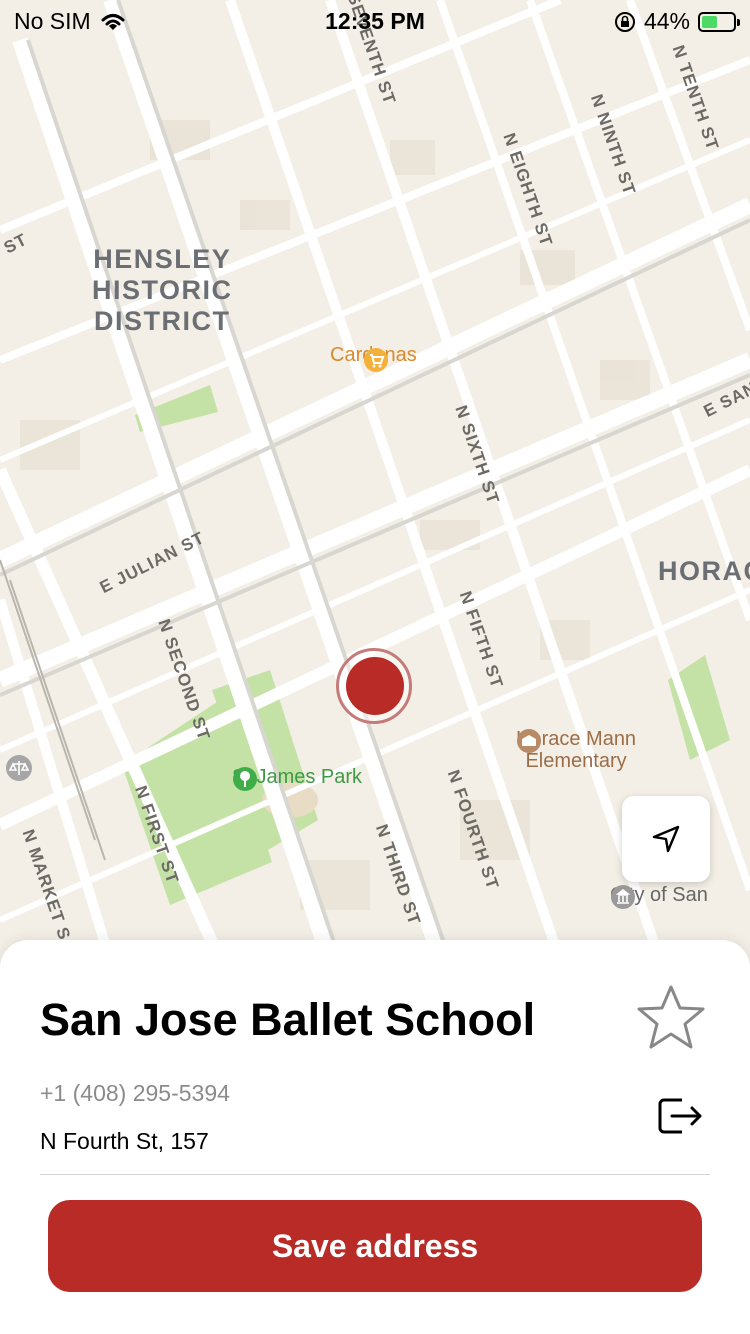 The height and width of the screenshot is (1334, 750). What do you see at coordinates (666, 21) in the screenshot?
I see `battery-percent: 44%` at bounding box center [666, 21].